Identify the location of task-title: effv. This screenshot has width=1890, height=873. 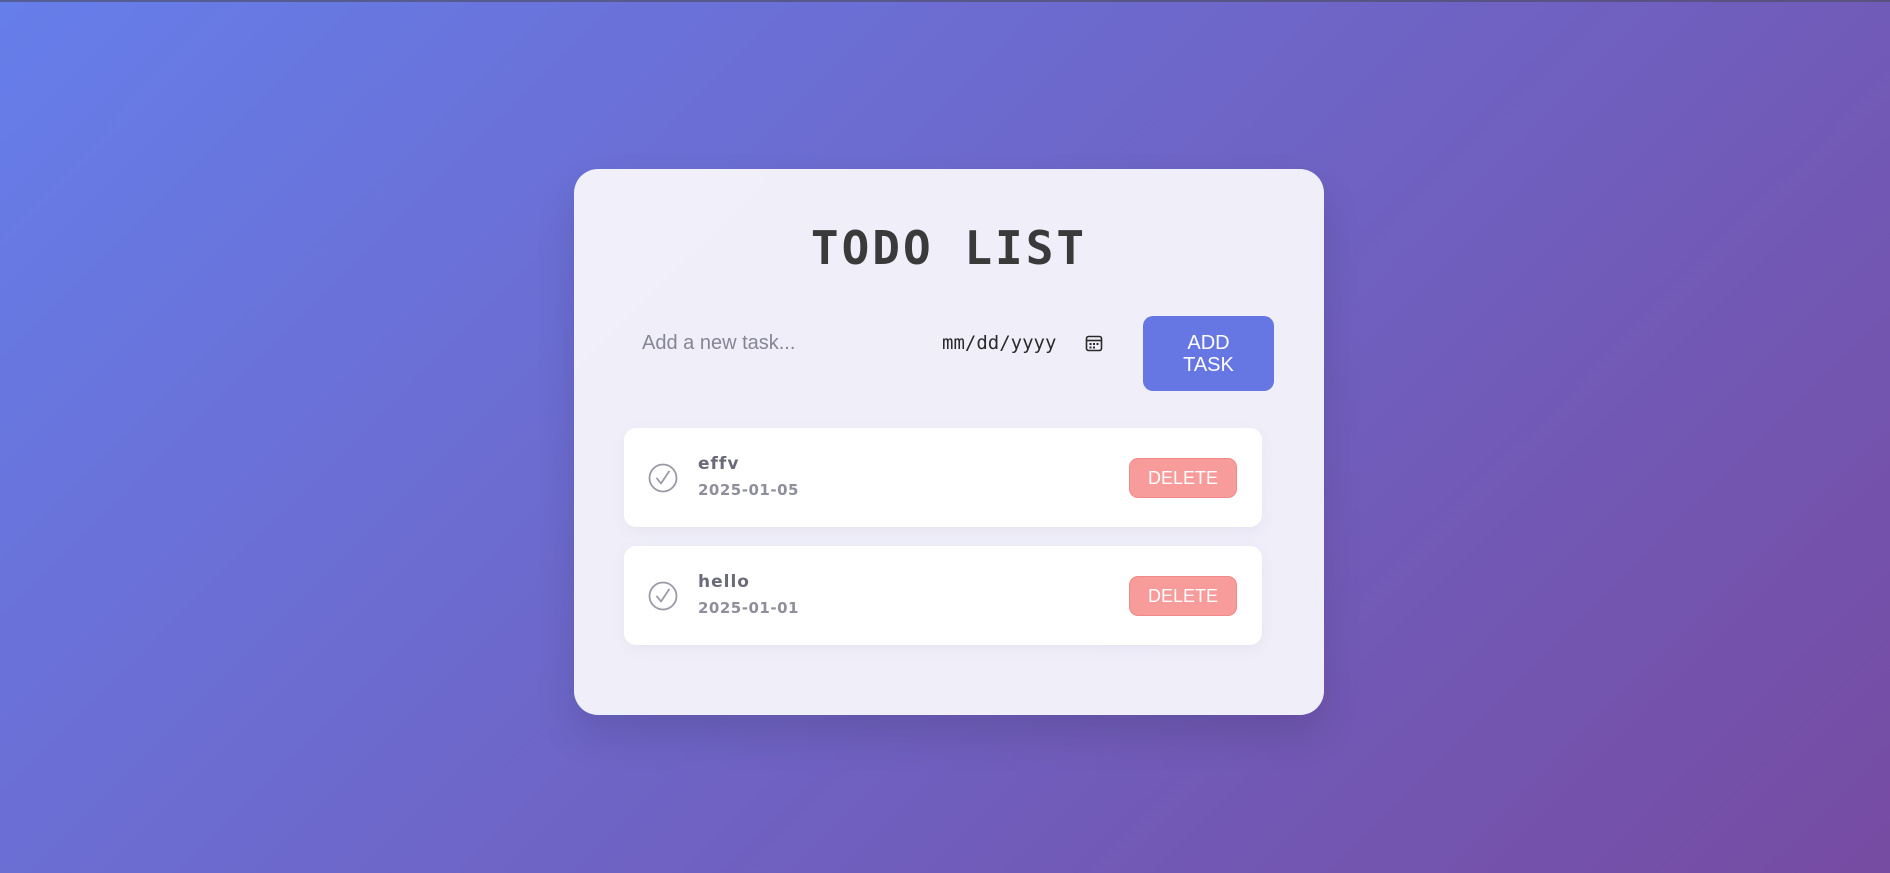
(719, 464).